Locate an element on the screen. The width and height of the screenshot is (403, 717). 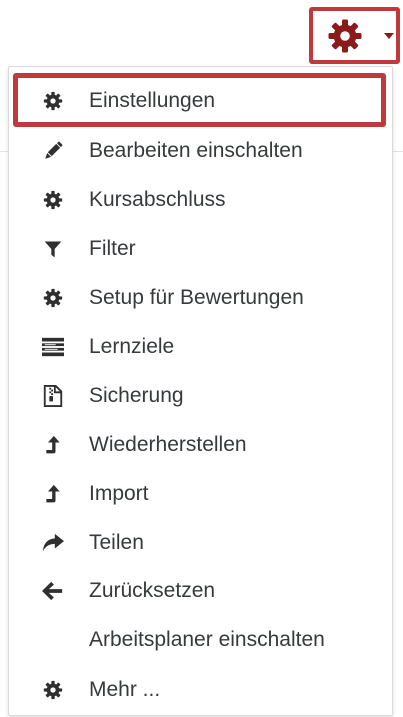
highlight-frame is located at coordinates (199, 100).